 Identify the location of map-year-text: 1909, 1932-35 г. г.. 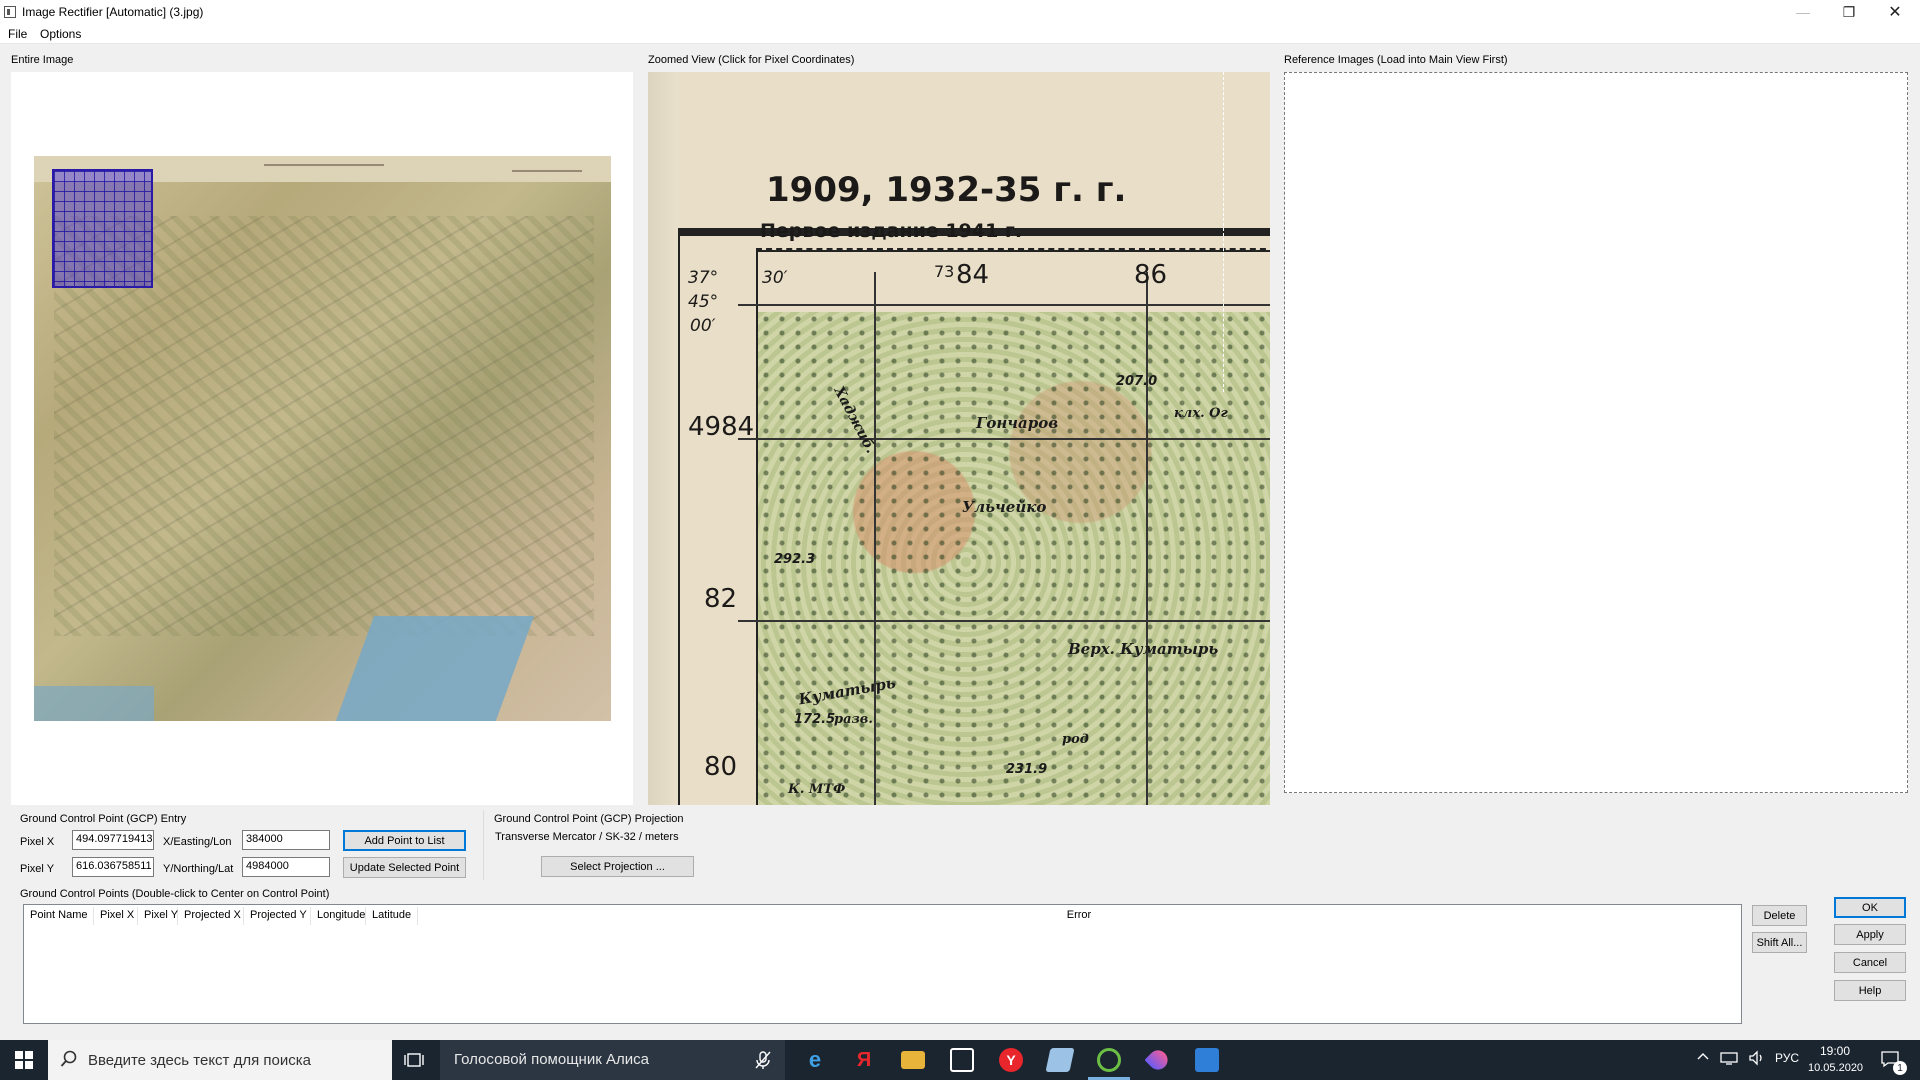
(946, 190).